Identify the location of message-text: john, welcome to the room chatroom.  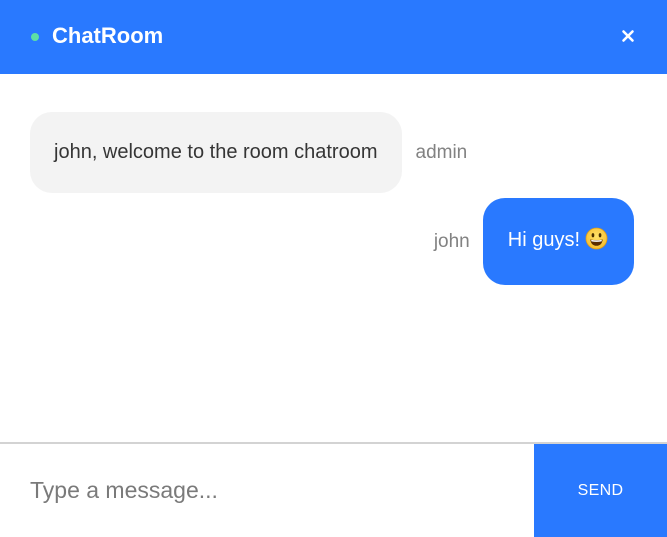
(216, 152).